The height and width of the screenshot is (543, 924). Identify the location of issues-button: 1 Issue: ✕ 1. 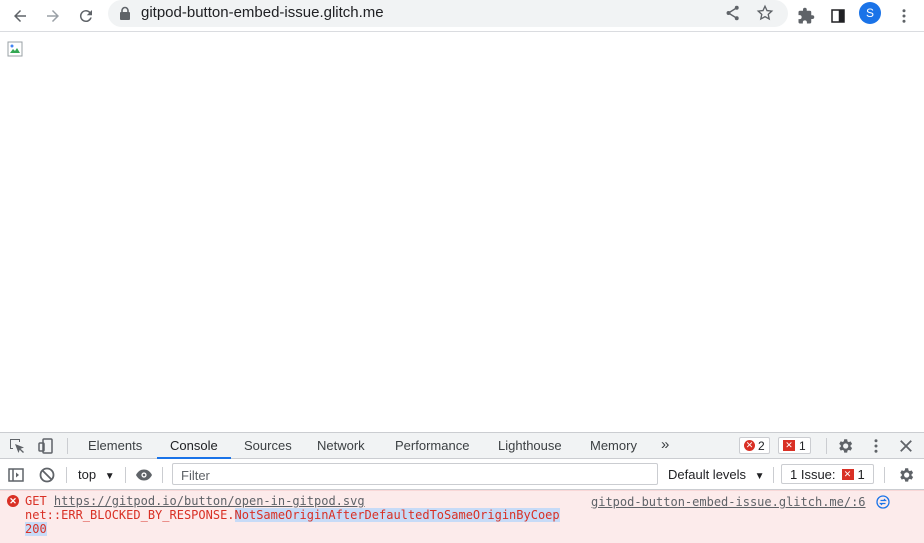
(827, 474).